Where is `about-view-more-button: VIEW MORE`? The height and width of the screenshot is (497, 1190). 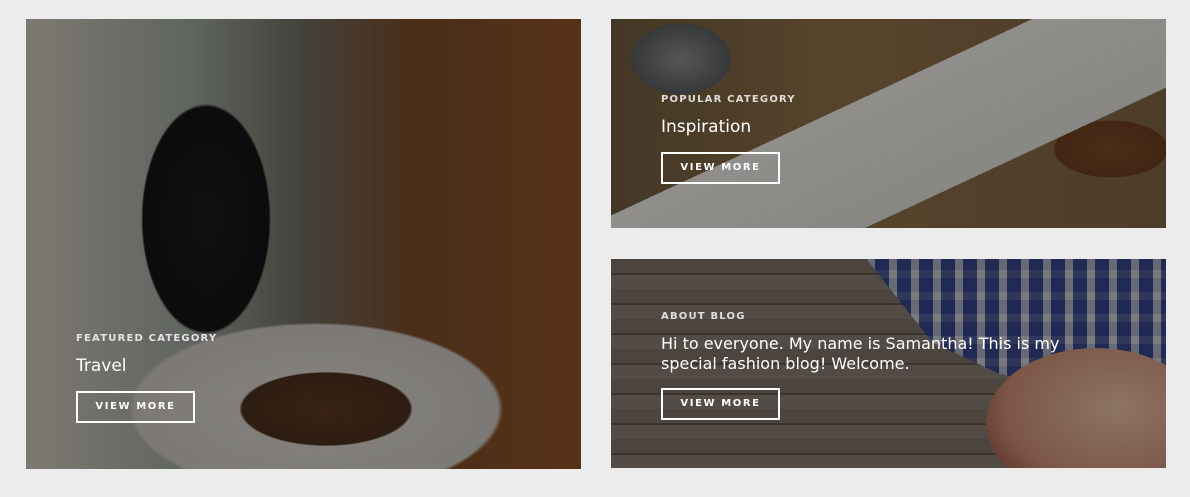 about-view-more-button: VIEW MORE is located at coordinates (720, 404).